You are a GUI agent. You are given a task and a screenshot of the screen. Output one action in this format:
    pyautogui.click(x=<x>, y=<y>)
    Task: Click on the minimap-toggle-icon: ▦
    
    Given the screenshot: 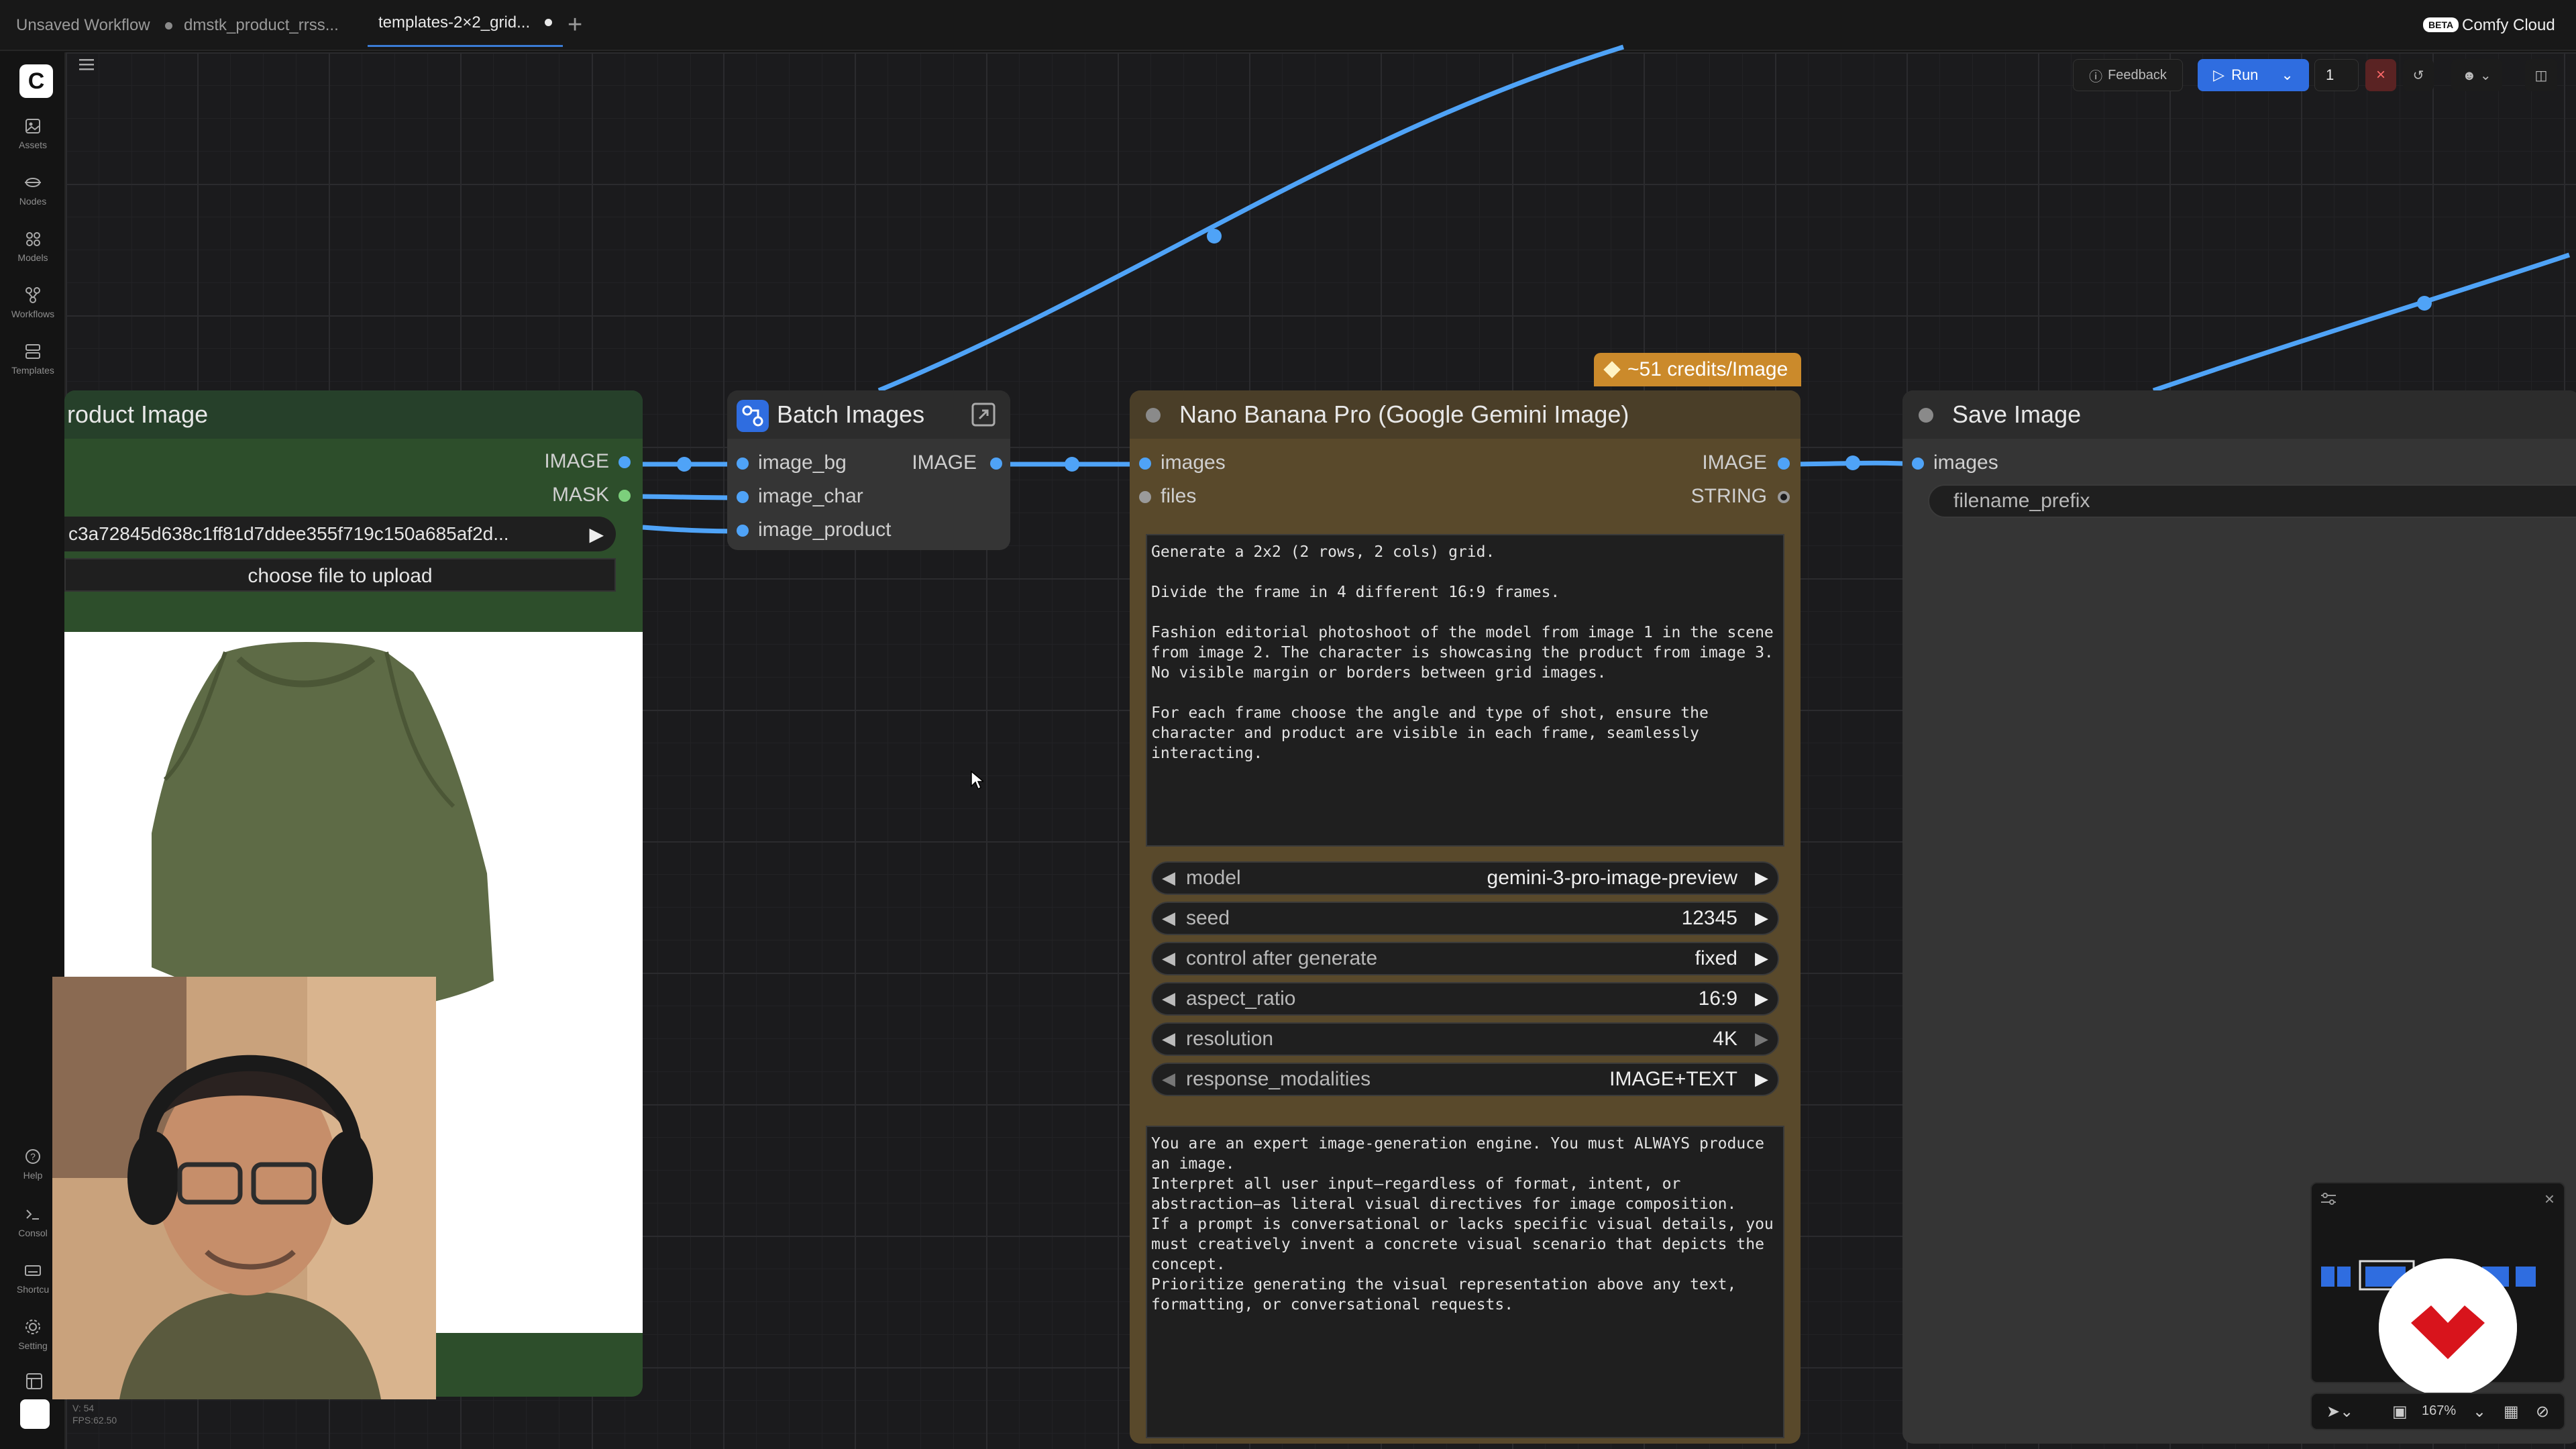 What is the action you would take?
    pyautogui.click(x=2511, y=1411)
    